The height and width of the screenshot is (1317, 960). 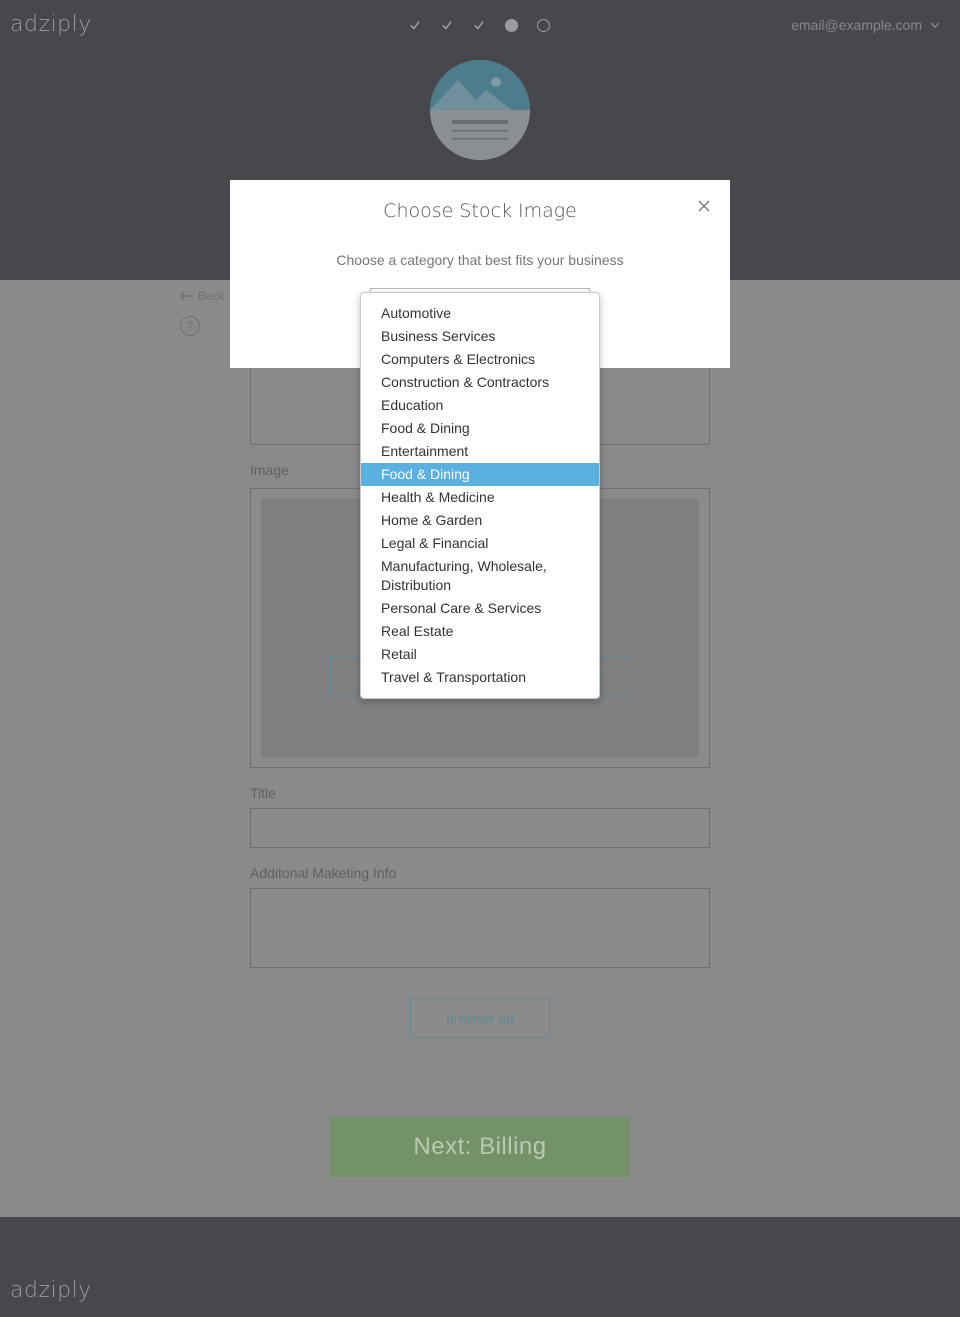 I want to click on marketing-info-textarea, so click(x=480, y=928).